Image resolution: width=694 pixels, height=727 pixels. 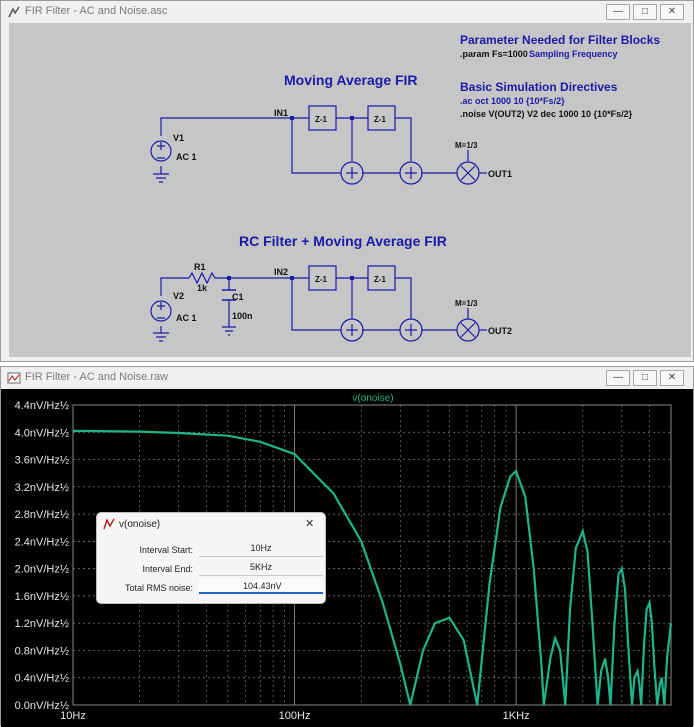 What do you see at coordinates (158, 588) in the screenshot?
I see `total-rms-label: Total RMS noise:` at bounding box center [158, 588].